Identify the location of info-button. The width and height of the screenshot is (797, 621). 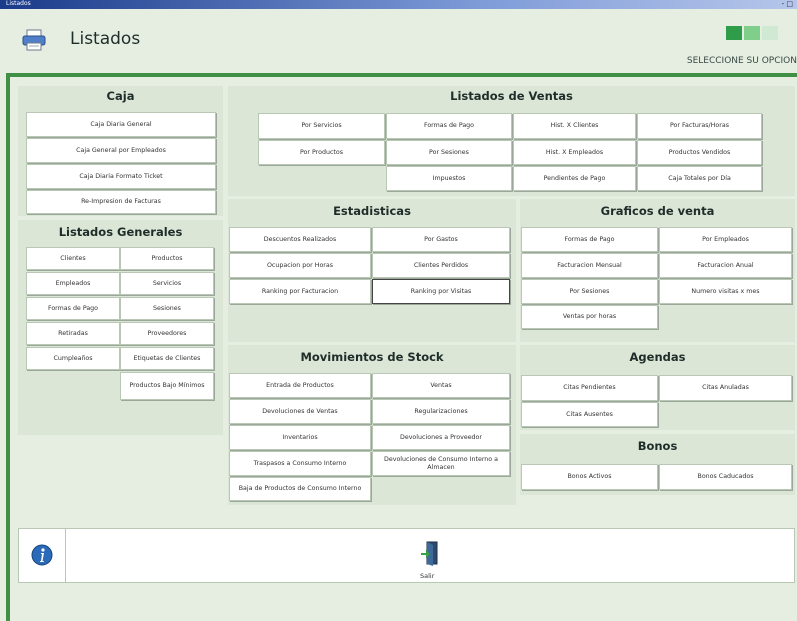
(42, 555).